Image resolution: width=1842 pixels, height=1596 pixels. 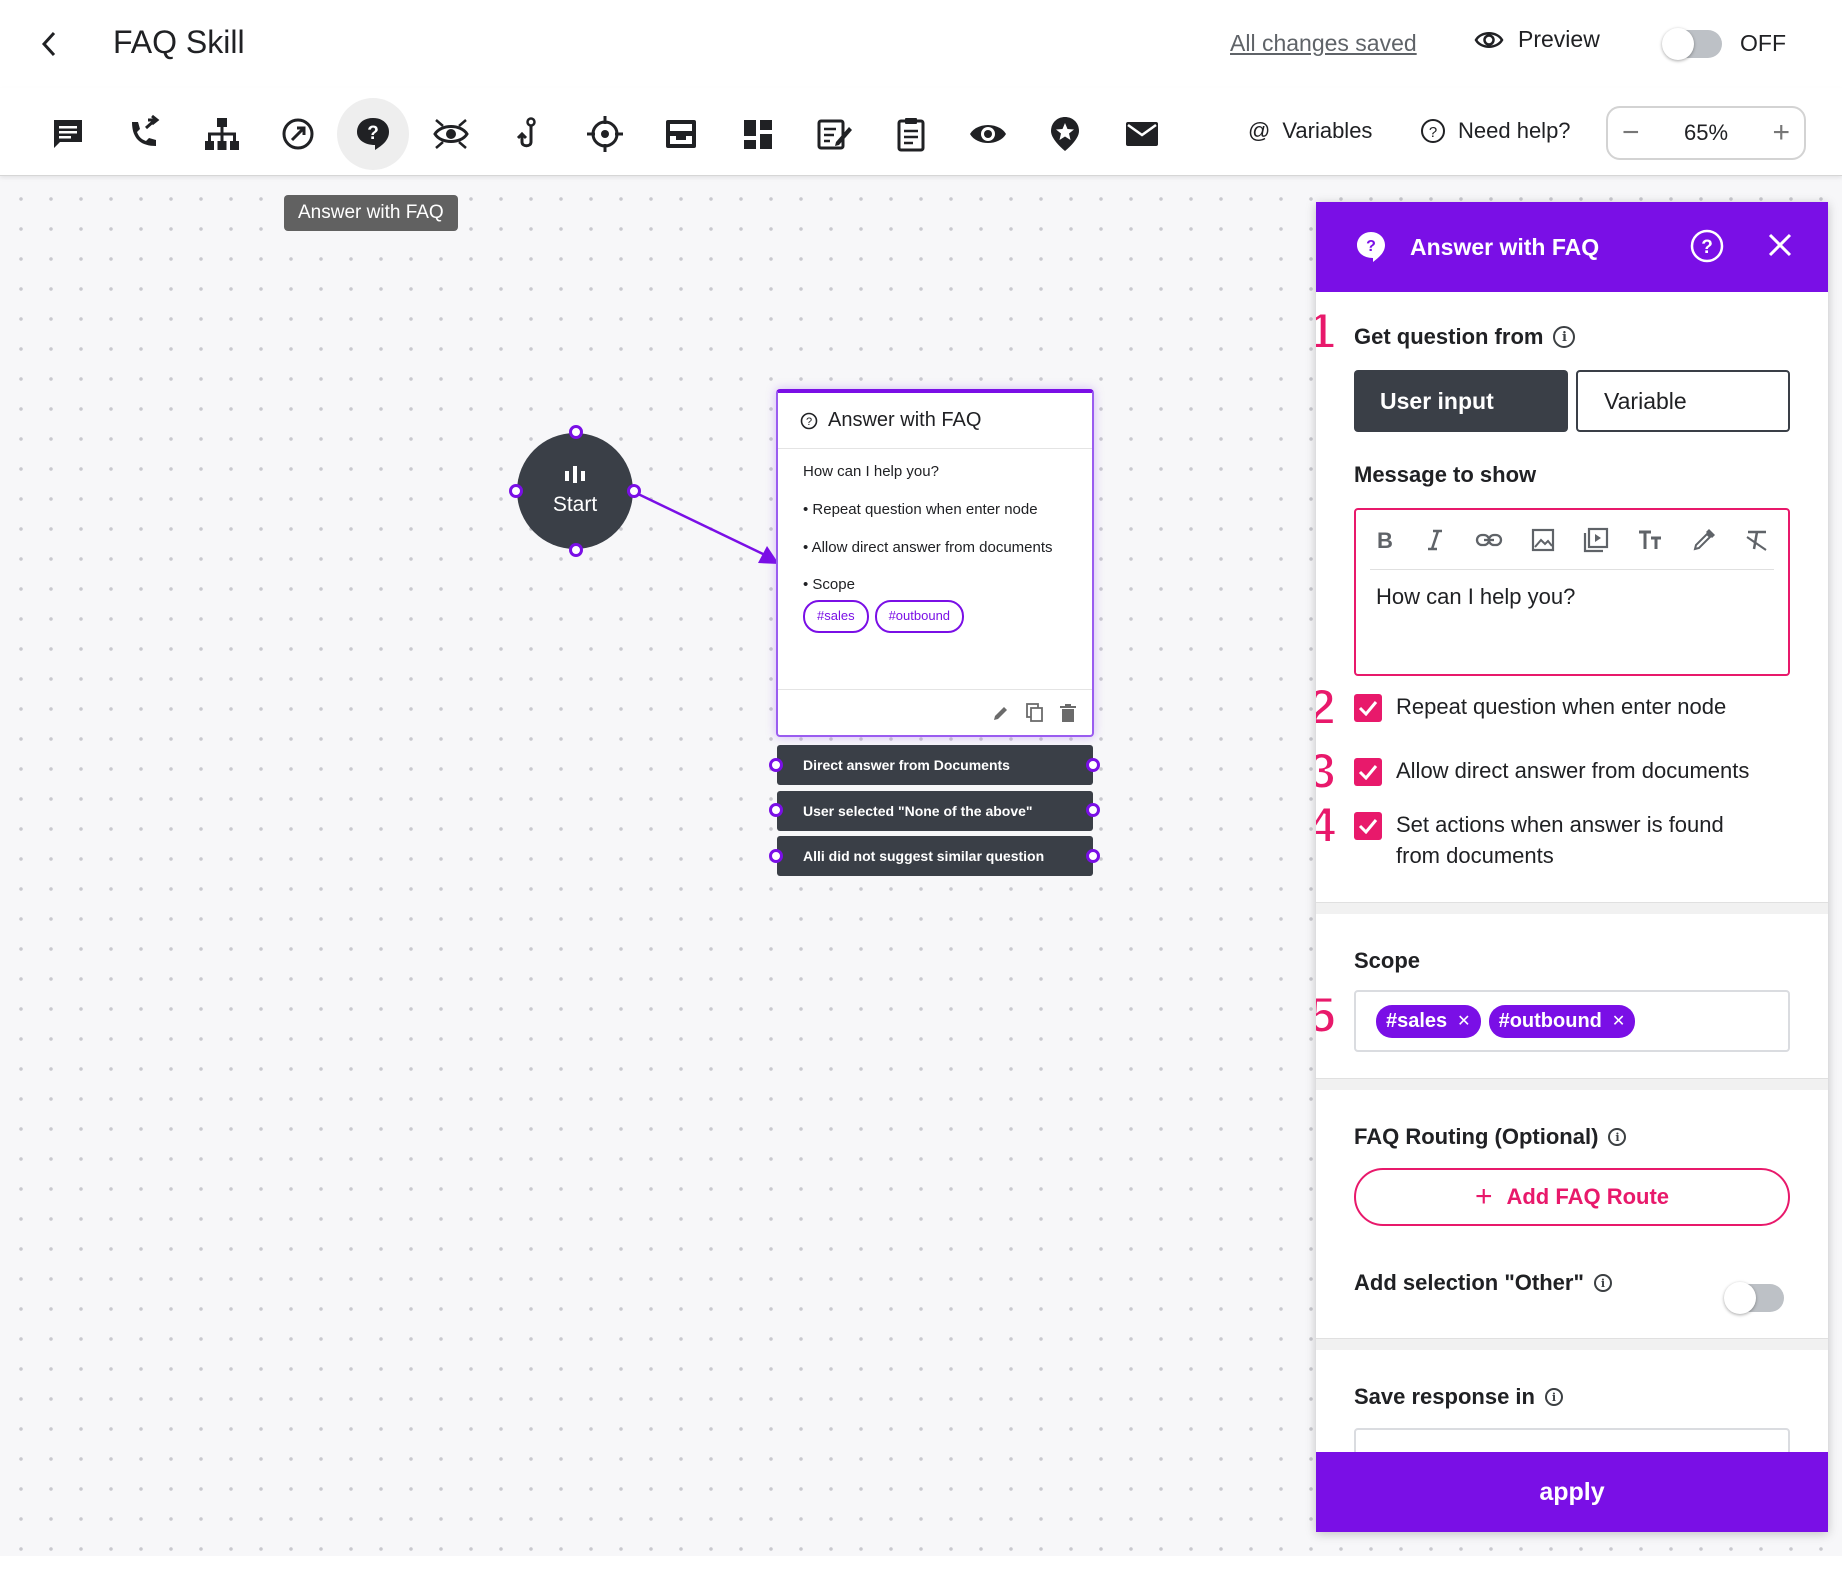 What do you see at coordinates (575, 491) in the screenshot?
I see `start-node: Start` at bounding box center [575, 491].